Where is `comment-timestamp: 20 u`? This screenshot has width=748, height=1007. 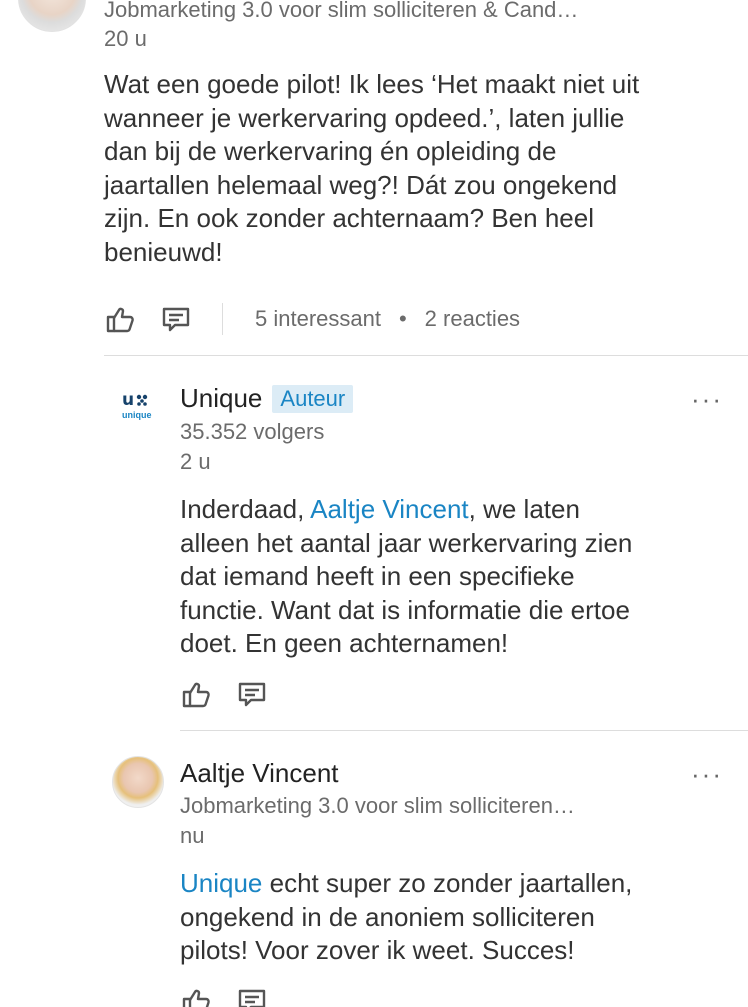 comment-timestamp: 20 u is located at coordinates (125, 38).